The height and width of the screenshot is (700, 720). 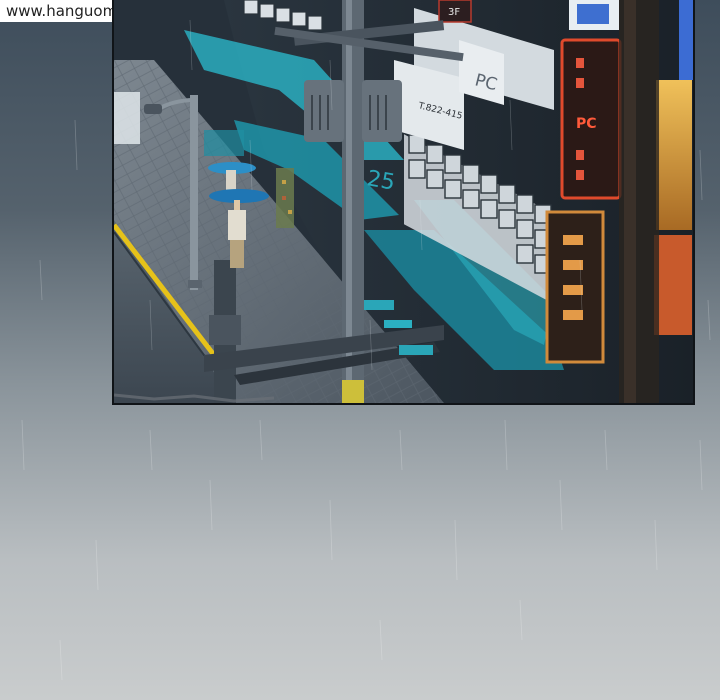 What do you see at coordinates (673, 285) in the screenshot?
I see `orange-sign-bottom` at bounding box center [673, 285].